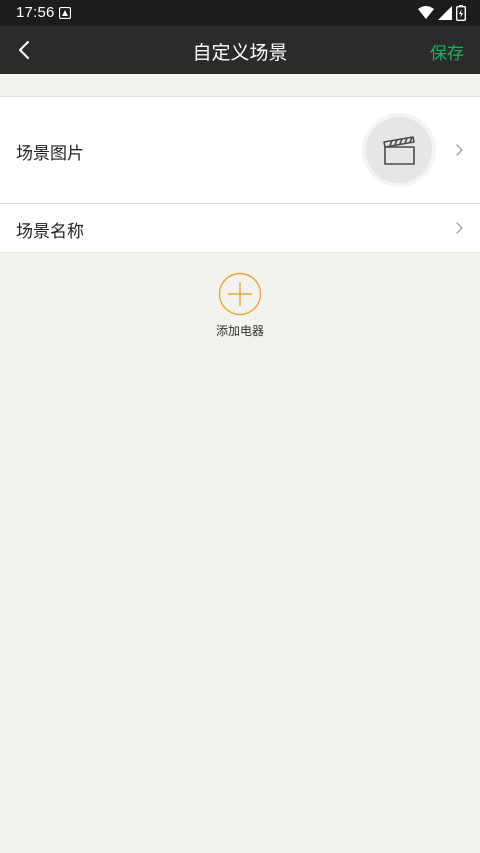 Image resolution: width=480 pixels, height=853 pixels. Describe the element at coordinates (461, 13) in the screenshot. I see `battery-icon` at that location.